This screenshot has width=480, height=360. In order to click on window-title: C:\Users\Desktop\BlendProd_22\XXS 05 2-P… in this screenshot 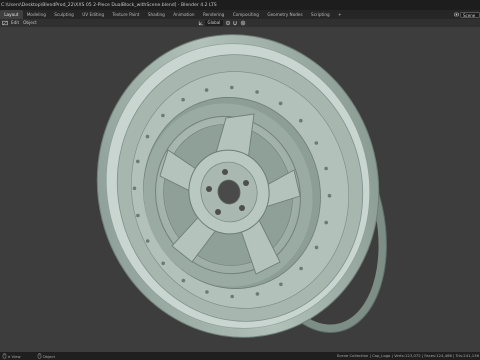, I will do `click(109, 5)`.